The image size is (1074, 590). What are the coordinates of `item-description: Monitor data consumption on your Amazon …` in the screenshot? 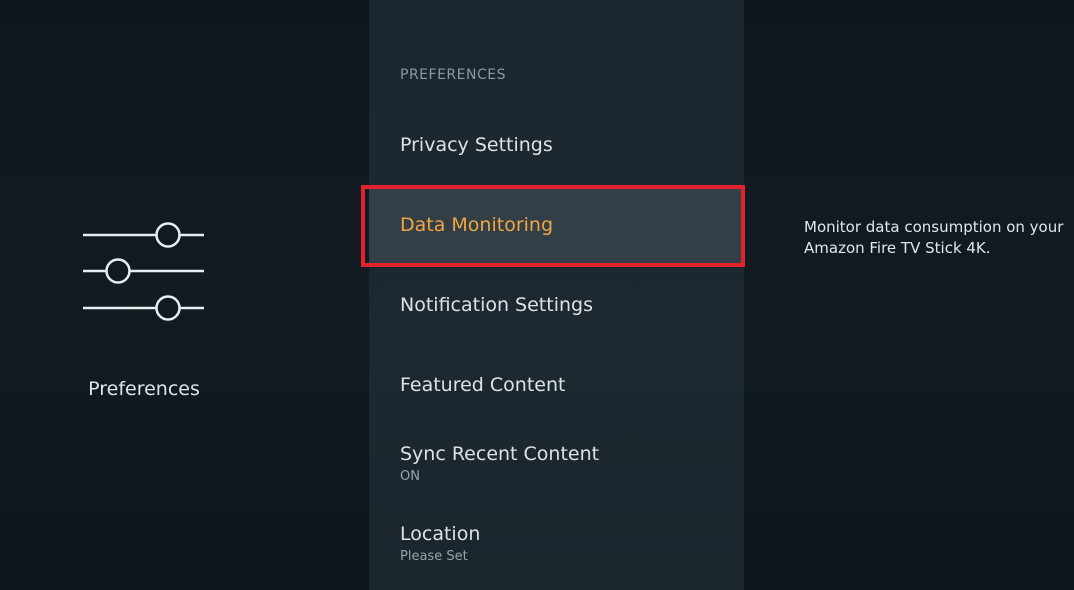 It's located at (934, 237).